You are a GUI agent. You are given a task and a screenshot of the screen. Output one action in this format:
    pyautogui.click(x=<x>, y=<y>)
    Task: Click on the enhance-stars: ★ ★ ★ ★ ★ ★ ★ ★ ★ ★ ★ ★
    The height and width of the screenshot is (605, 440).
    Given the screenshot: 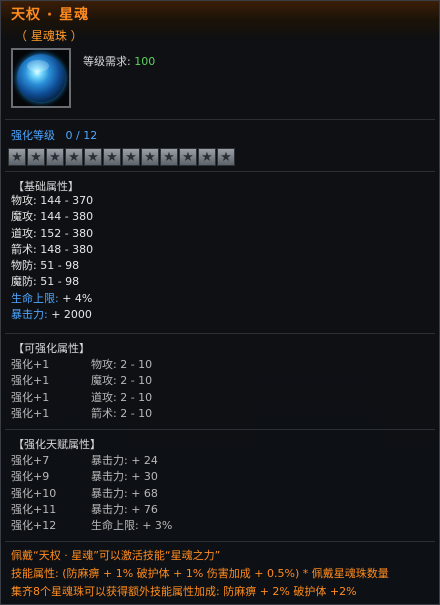 What is the action you would take?
    pyautogui.click(x=121, y=157)
    